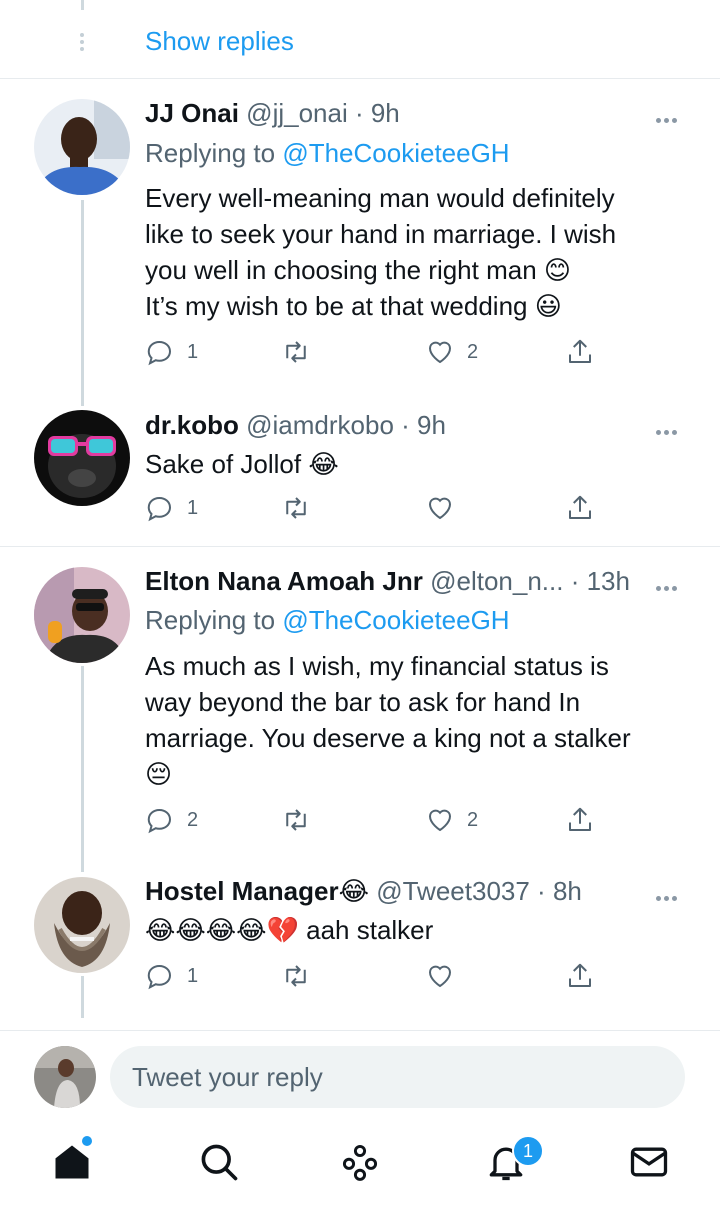 The height and width of the screenshot is (1206, 720). I want to click on avatar-elton, so click(82, 615).